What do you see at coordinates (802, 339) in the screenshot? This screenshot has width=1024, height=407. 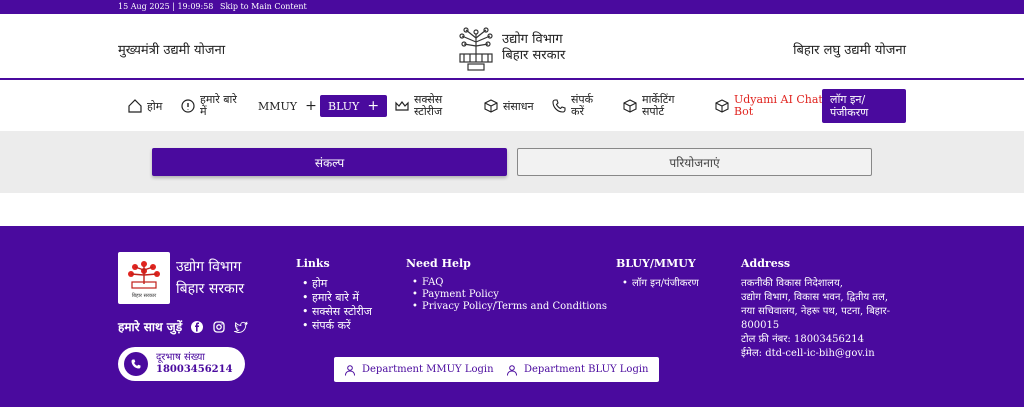 I see `tollfree-number: टोल फ्री नंबर: 18003456214` at bounding box center [802, 339].